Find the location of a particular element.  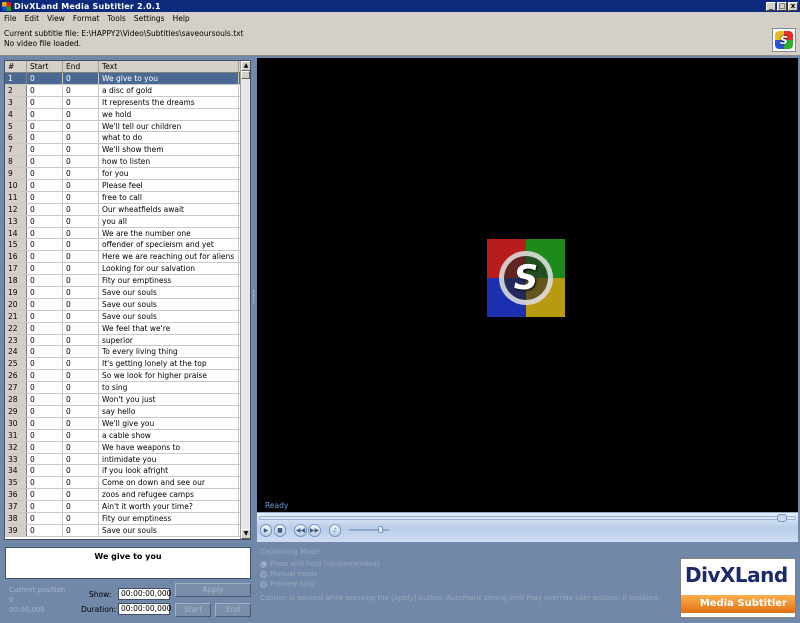

row-text: Fity our emptiness is located at coordinates (169, 518).